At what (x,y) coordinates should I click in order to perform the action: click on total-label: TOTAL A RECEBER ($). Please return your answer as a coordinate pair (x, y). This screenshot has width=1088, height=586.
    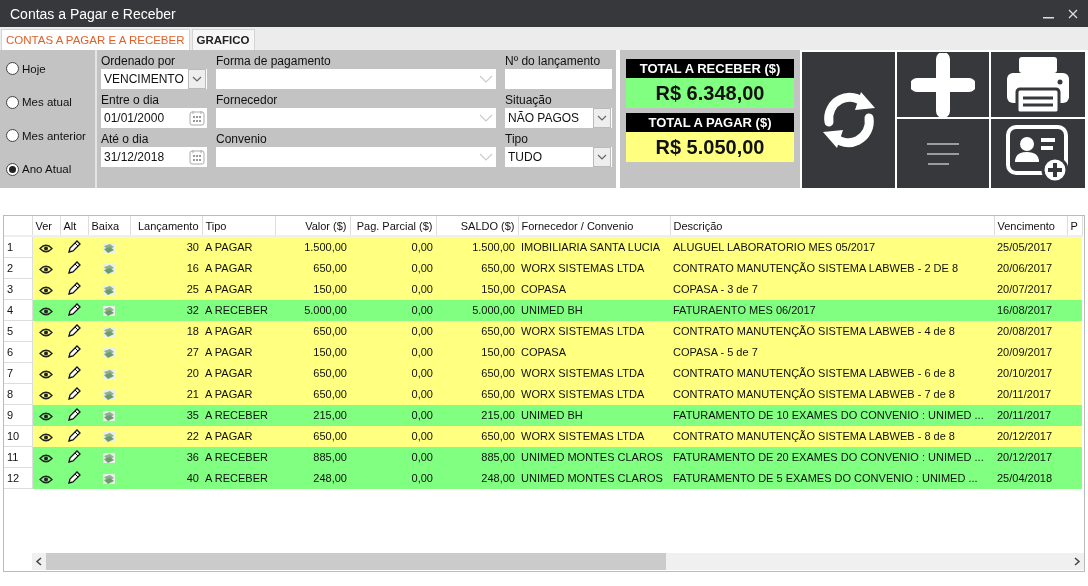
    Looking at the image, I should click on (710, 68).